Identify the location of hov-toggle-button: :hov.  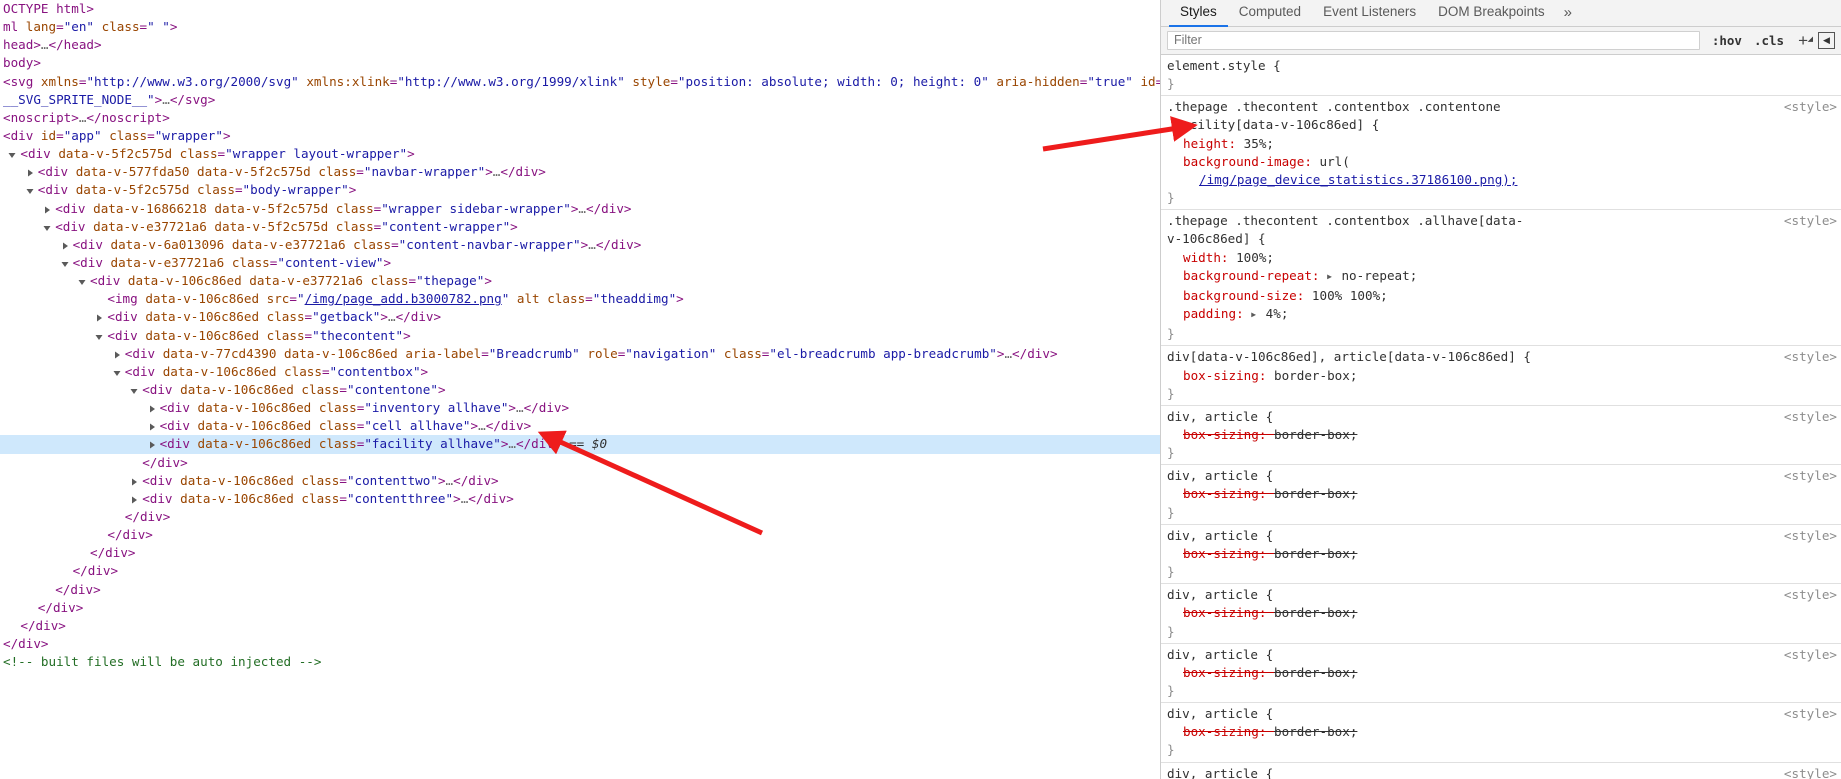
(1727, 41).